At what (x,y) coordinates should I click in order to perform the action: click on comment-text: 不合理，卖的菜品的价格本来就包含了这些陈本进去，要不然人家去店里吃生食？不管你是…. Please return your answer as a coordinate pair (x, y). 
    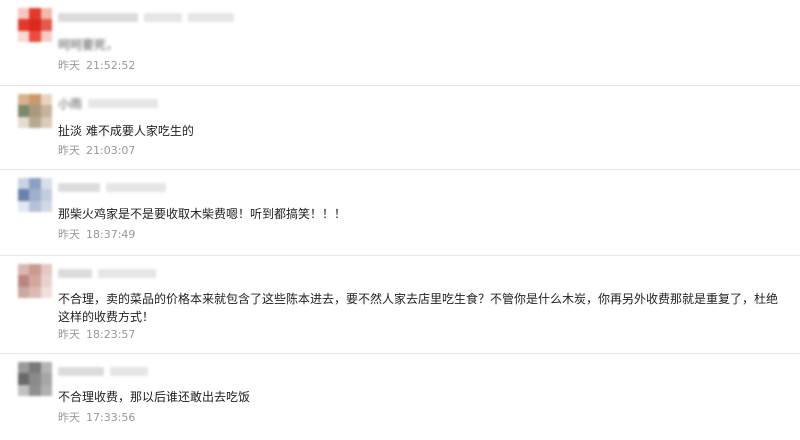
    Looking at the image, I should click on (418, 308).